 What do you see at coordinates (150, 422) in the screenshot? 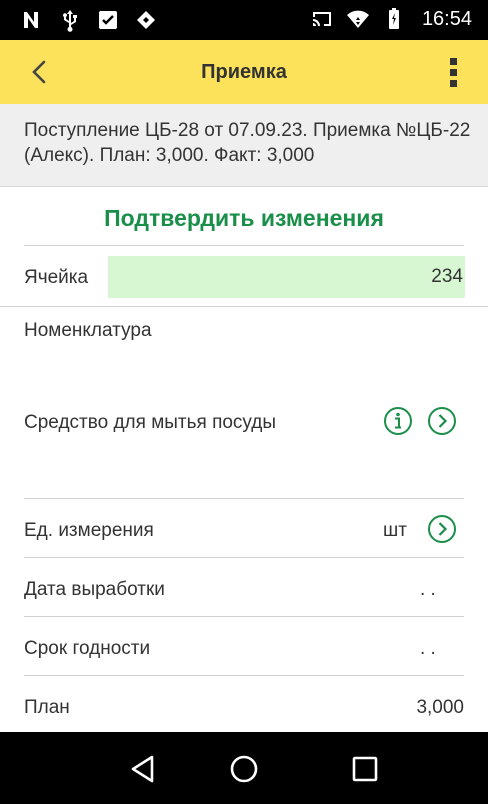
I see `nomenclature-value: Средство для мытья посуды` at bounding box center [150, 422].